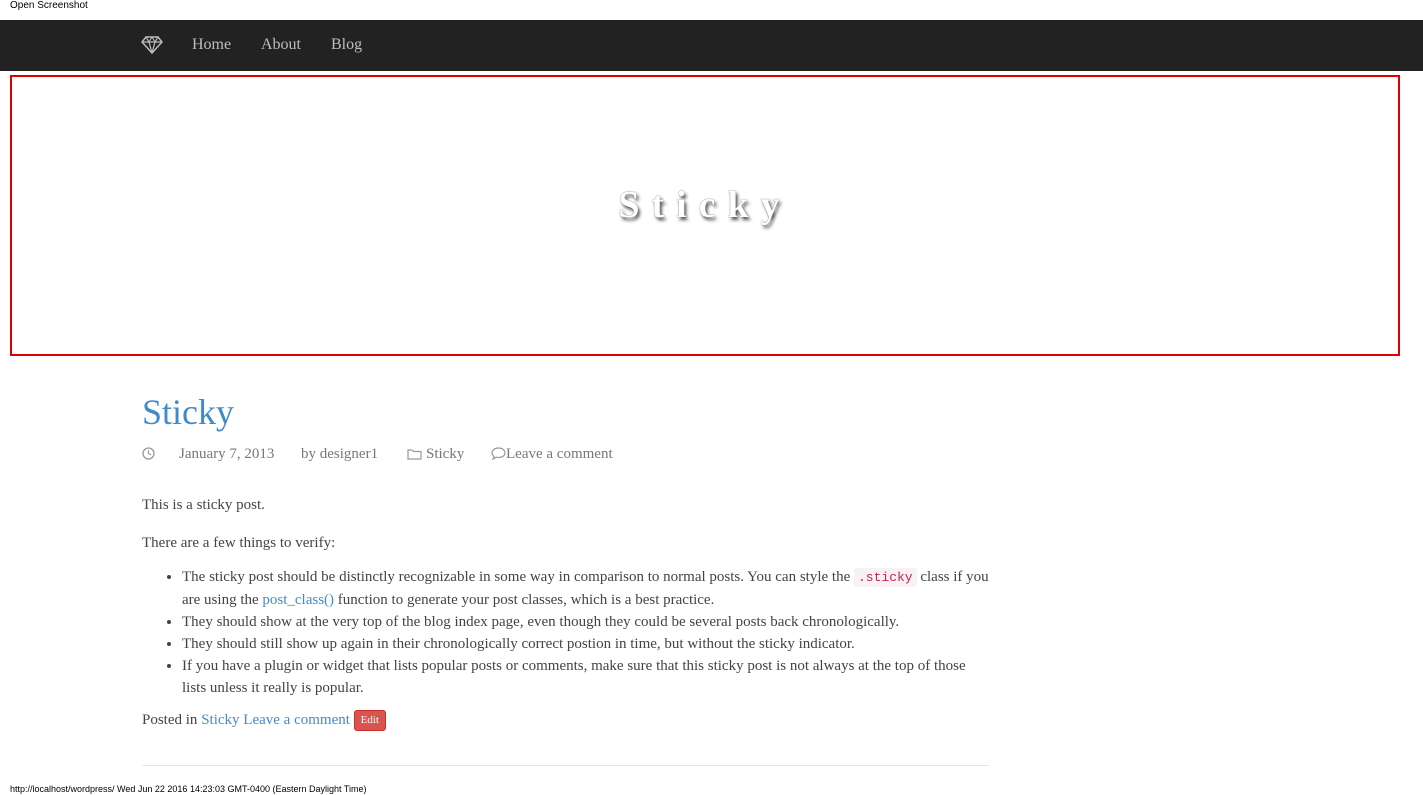 The height and width of the screenshot is (795, 1423). I want to click on post-divider, so click(565, 765).